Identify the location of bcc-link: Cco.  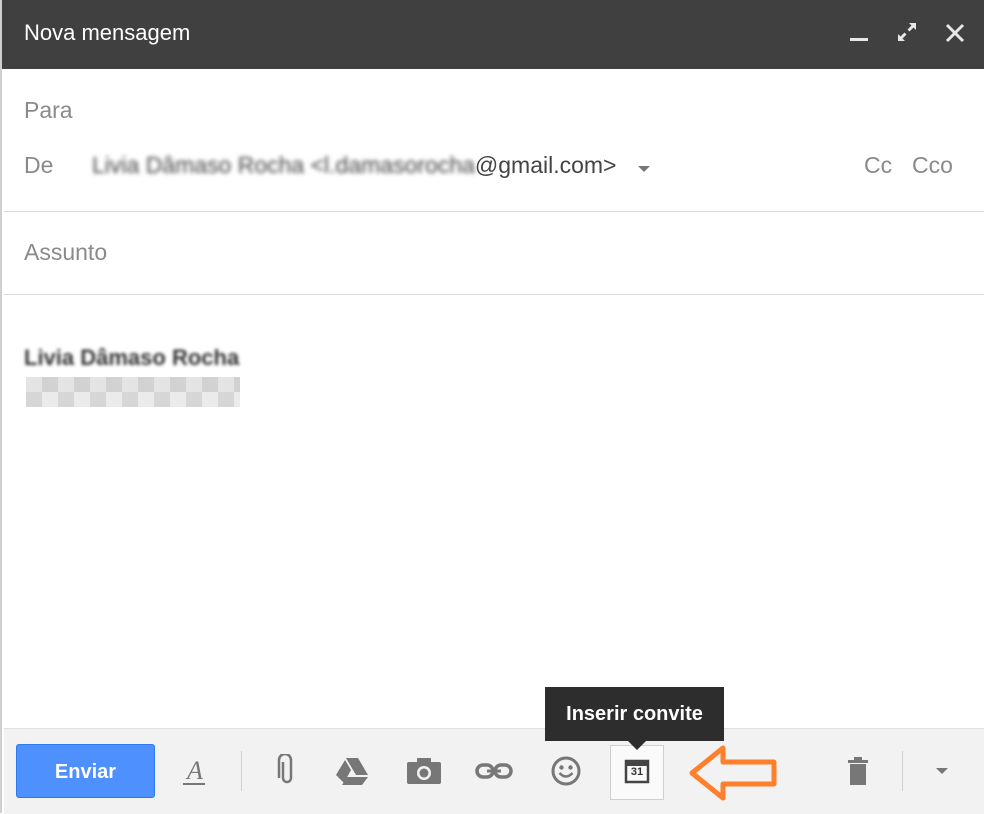
(932, 165).